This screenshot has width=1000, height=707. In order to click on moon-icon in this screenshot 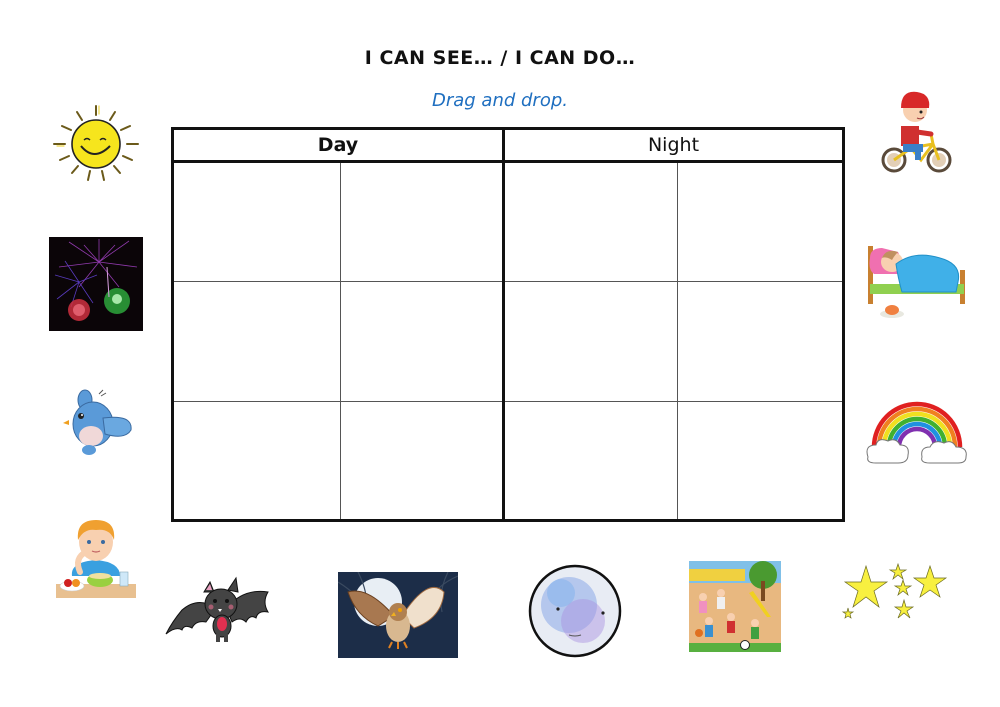, I will do `click(575, 611)`.